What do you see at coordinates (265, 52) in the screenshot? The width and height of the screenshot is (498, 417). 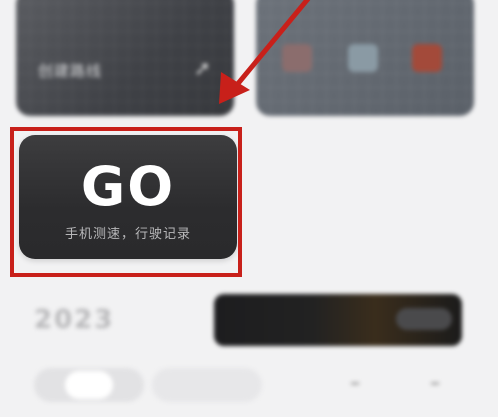 I see `pointer-arrow` at bounding box center [265, 52].